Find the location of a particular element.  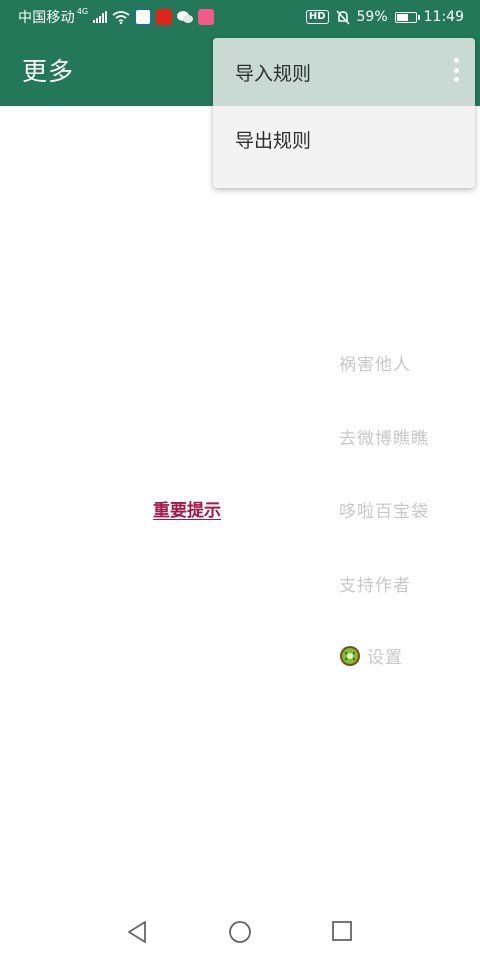

carrier-label: 中国移动 is located at coordinates (46, 18).